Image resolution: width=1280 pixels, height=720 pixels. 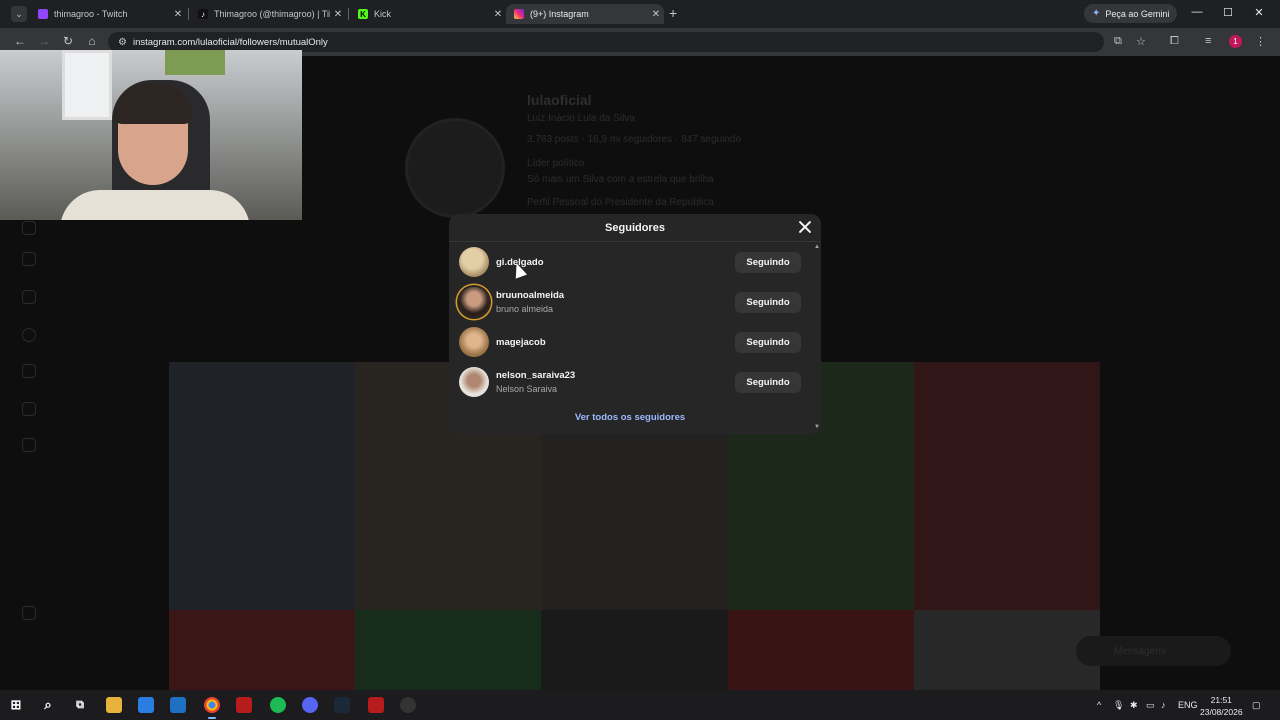 What do you see at coordinates (342, 705) in the screenshot?
I see `steam-icon` at bounding box center [342, 705].